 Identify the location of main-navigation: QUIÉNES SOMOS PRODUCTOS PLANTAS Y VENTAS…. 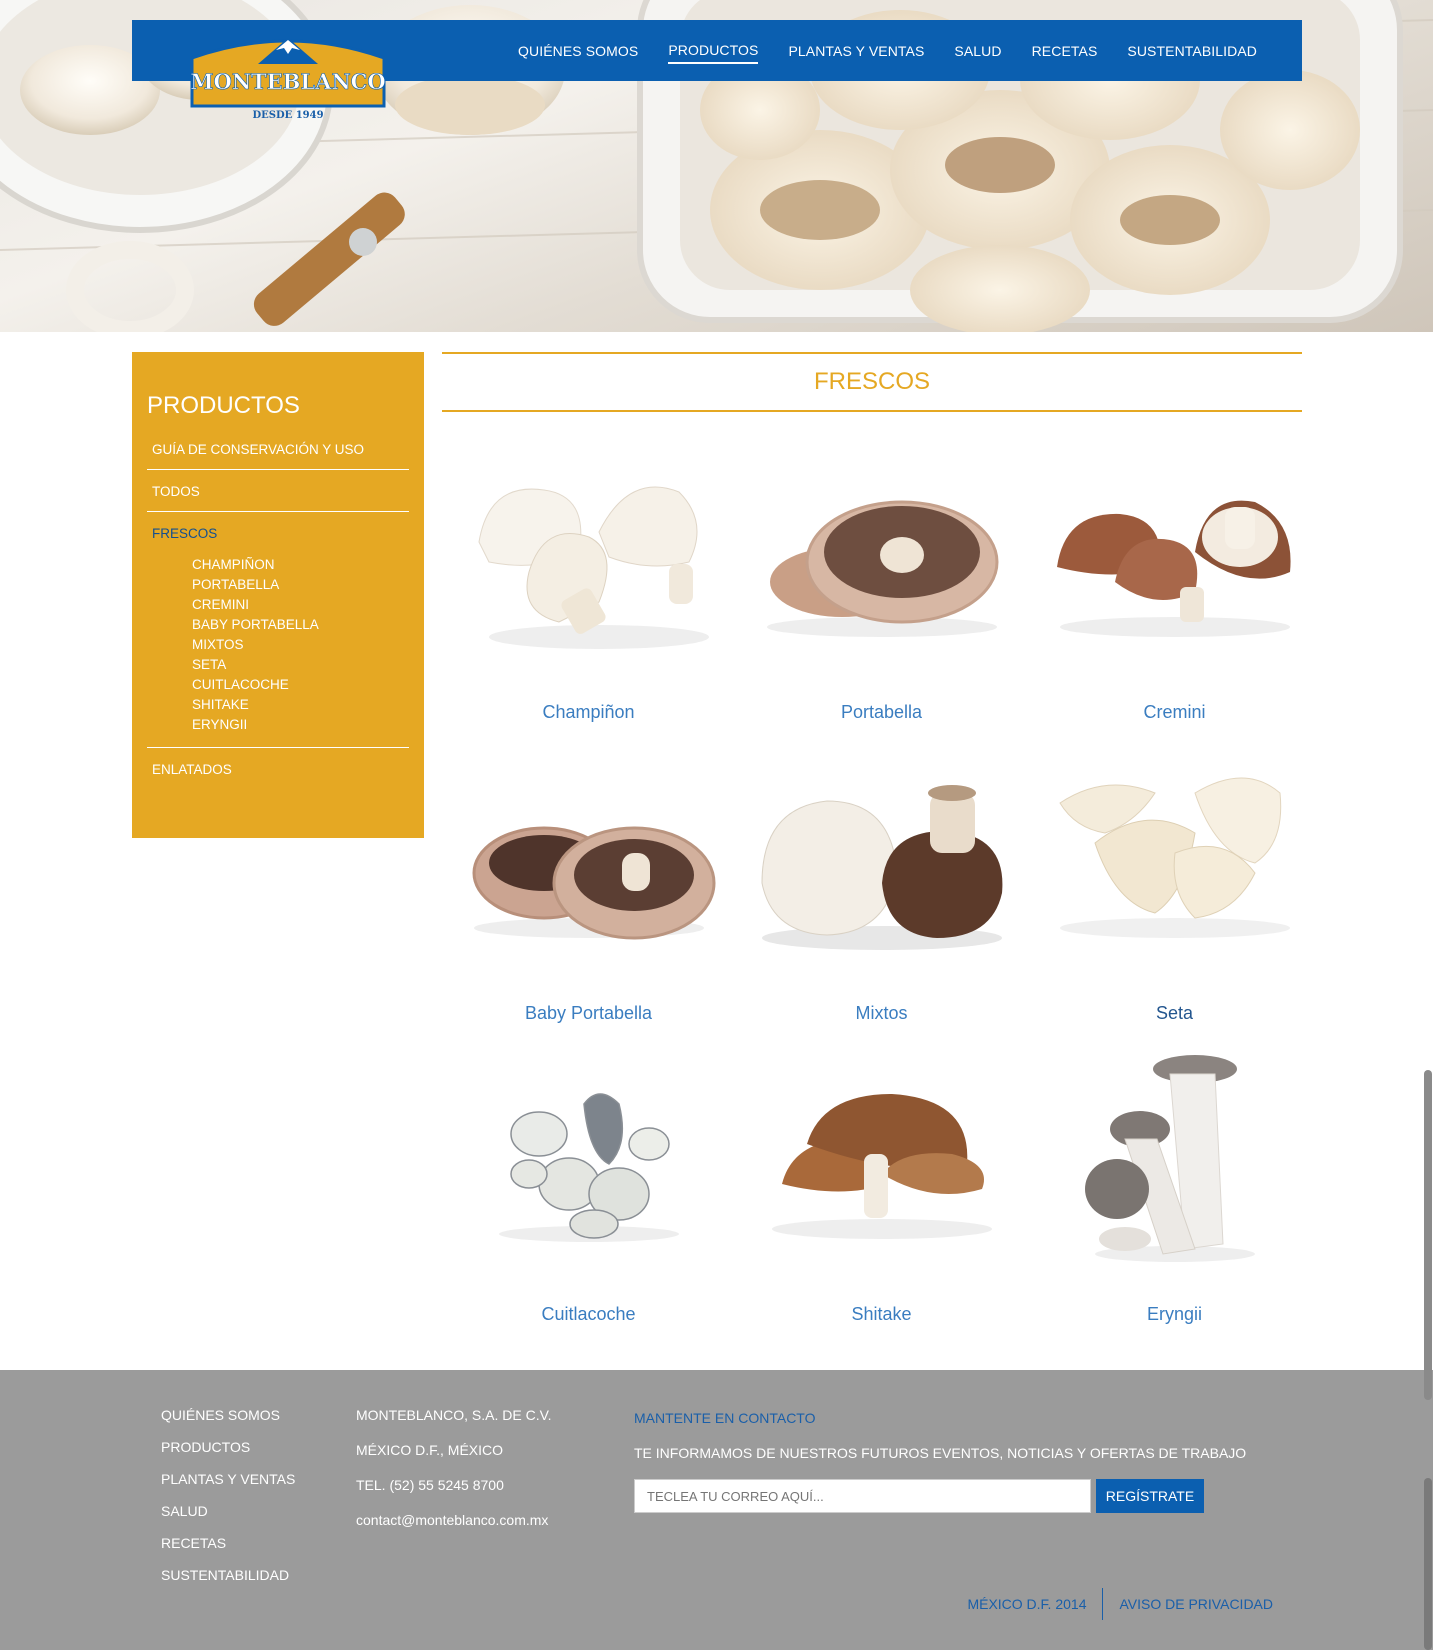
(887, 50).